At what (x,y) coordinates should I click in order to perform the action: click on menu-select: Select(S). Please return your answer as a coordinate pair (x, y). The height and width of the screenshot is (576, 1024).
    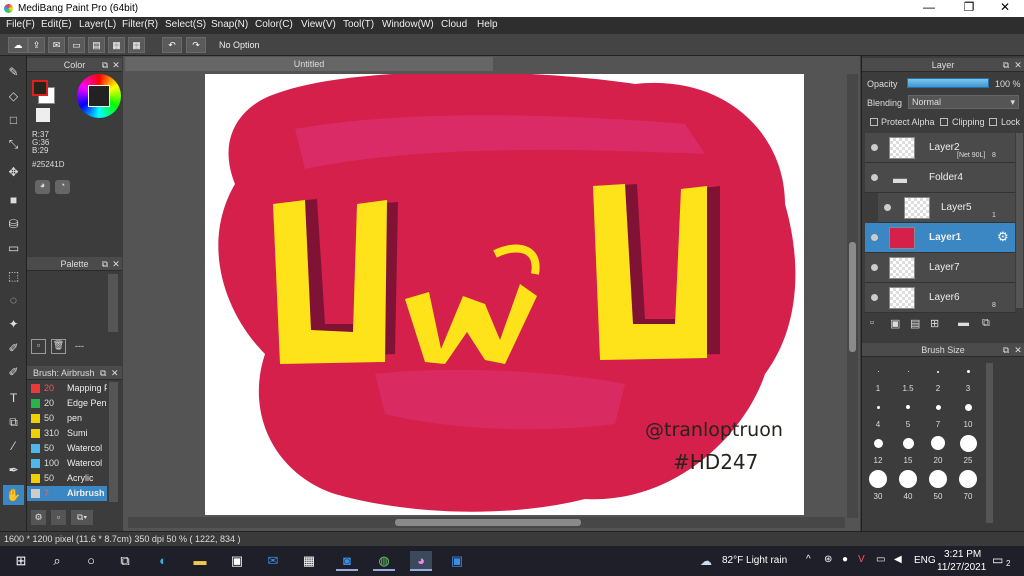
    Looking at the image, I should click on (185, 24).